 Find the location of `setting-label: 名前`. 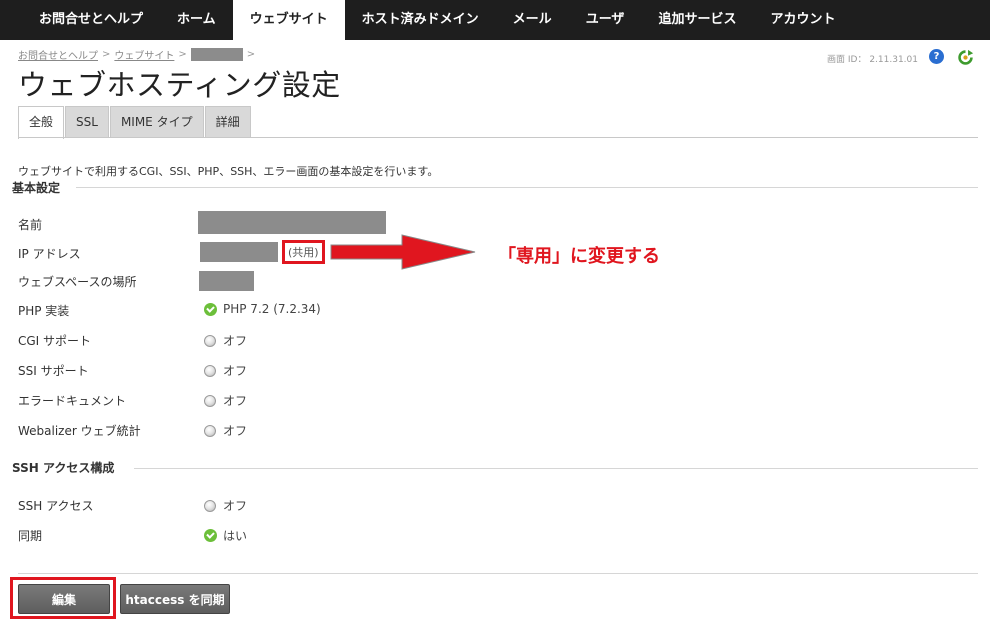

setting-label: 名前 is located at coordinates (30, 225).